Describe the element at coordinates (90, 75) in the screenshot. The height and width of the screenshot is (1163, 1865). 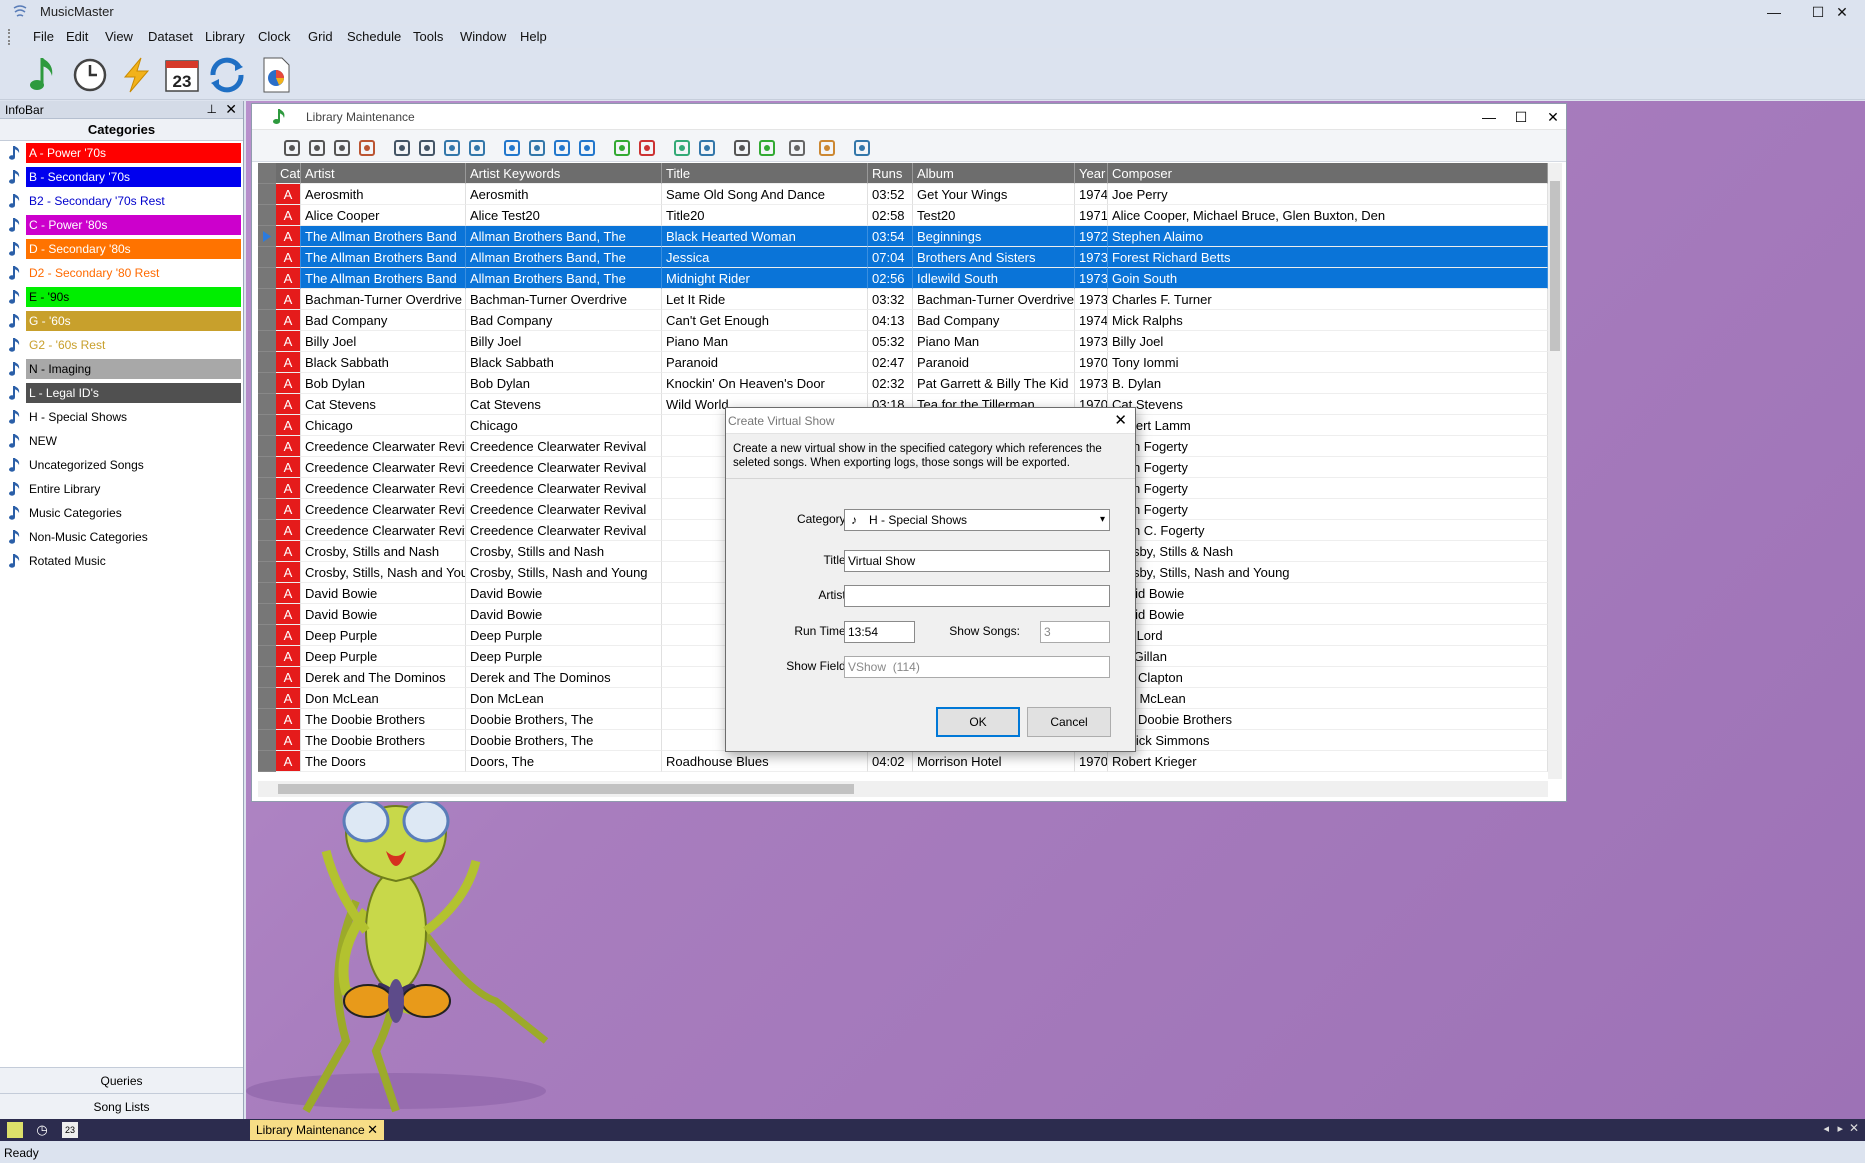
I see `clock-icon` at that location.